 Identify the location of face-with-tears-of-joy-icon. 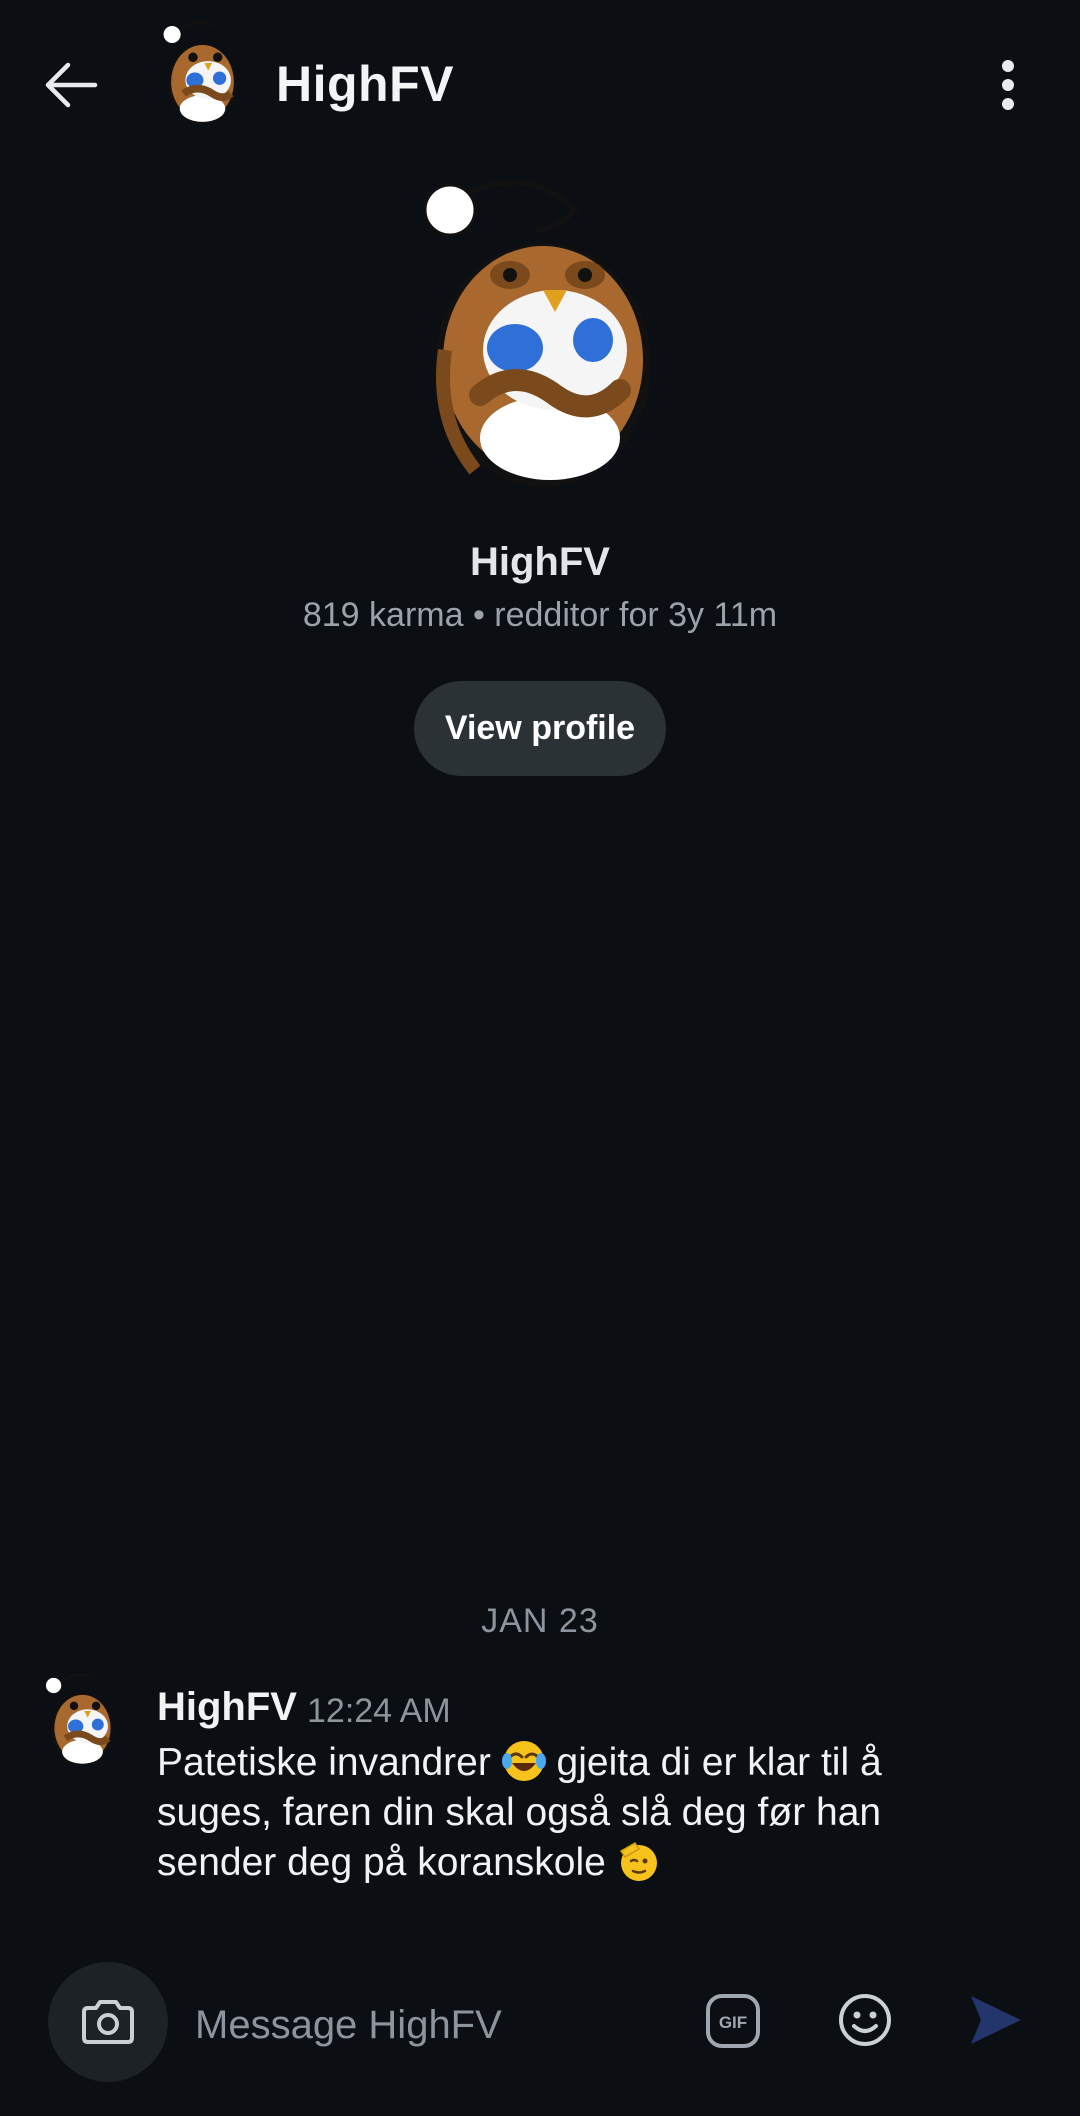
(523, 1761).